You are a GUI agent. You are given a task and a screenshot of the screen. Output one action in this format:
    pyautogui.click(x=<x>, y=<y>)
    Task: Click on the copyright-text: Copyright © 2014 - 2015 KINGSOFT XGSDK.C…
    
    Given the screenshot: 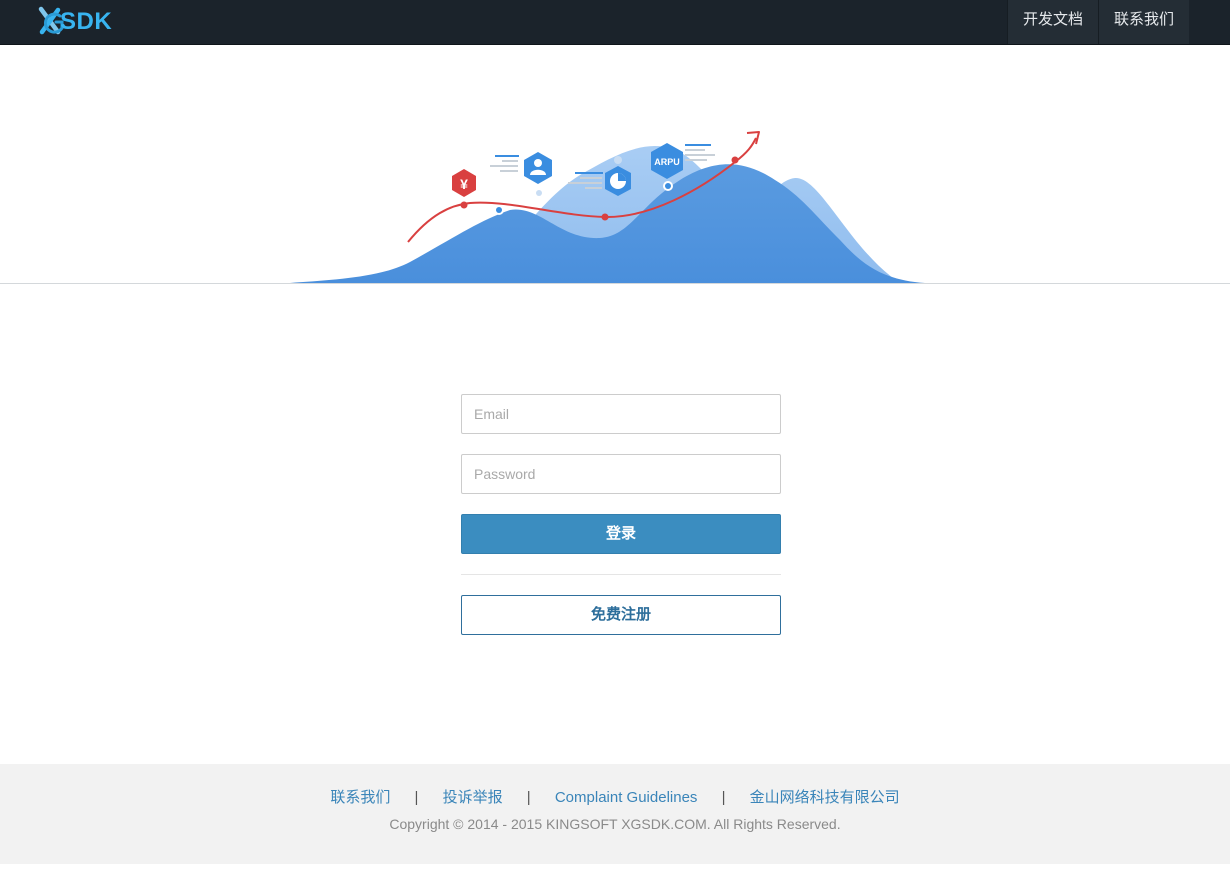 What is the action you would take?
    pyautogui.click(x=615, y=824)
    